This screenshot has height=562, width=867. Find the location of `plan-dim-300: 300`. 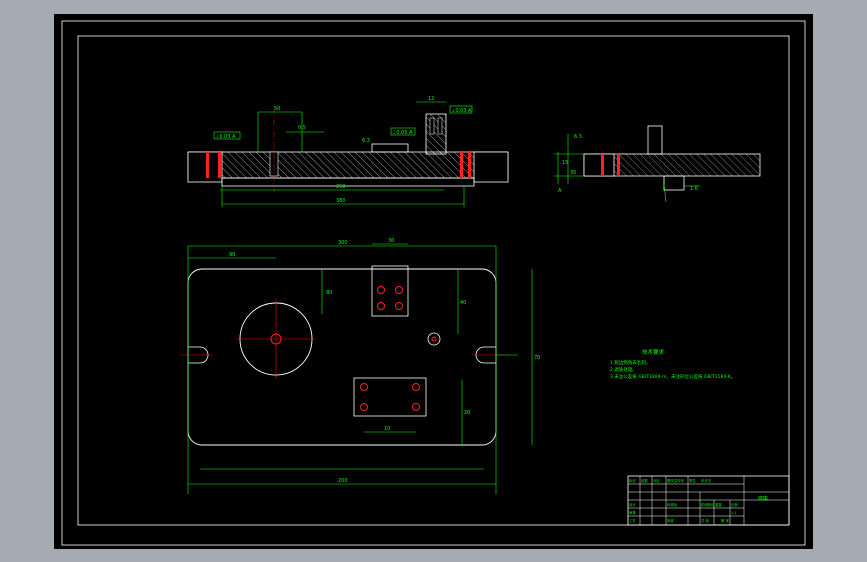

plan-dim-300: 300 is located at coordinates (343, 243).